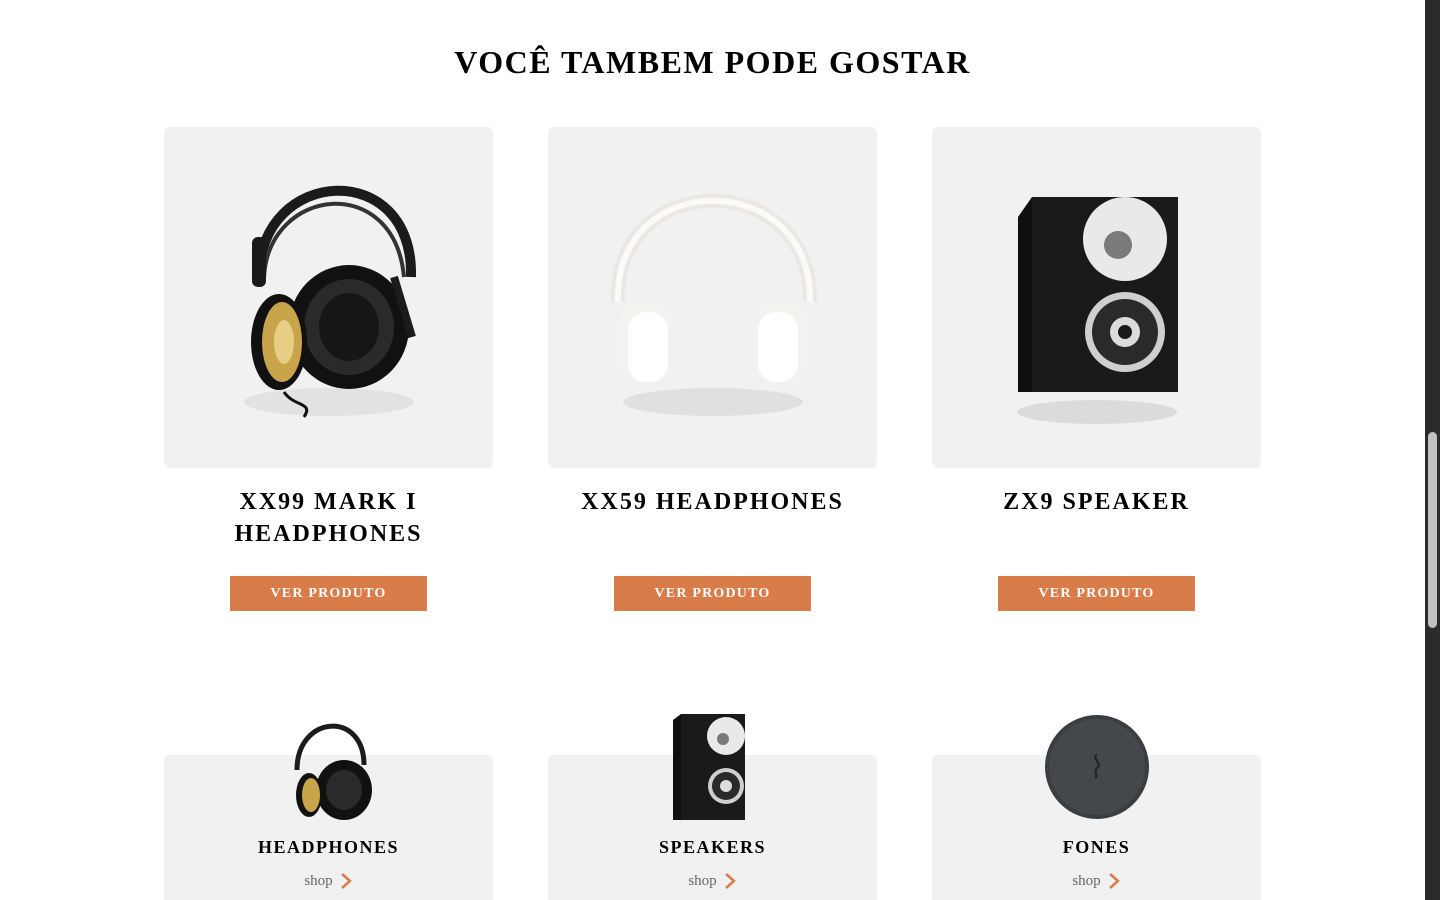  Describe the element at coordinates (1432, 530) in the screenshot. I see `scrollbar-thumb` at that location.